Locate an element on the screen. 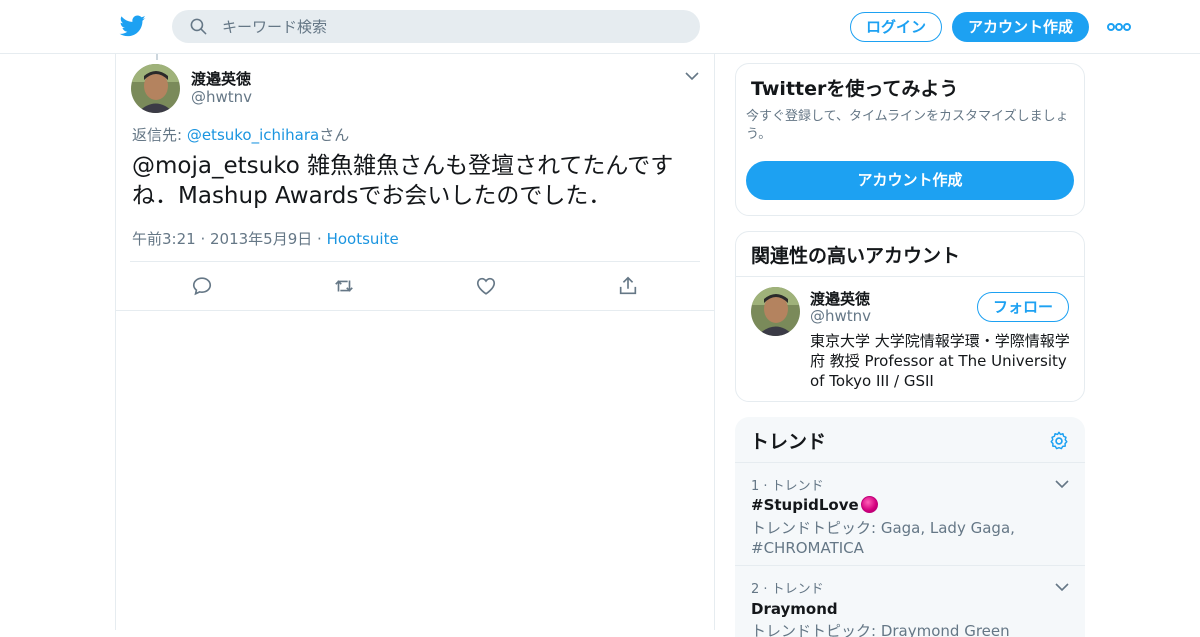  trend-description: トレンドトピック: Gaga, Lady Gaga, #CHROMATICA is located at coordinates (883, 538).